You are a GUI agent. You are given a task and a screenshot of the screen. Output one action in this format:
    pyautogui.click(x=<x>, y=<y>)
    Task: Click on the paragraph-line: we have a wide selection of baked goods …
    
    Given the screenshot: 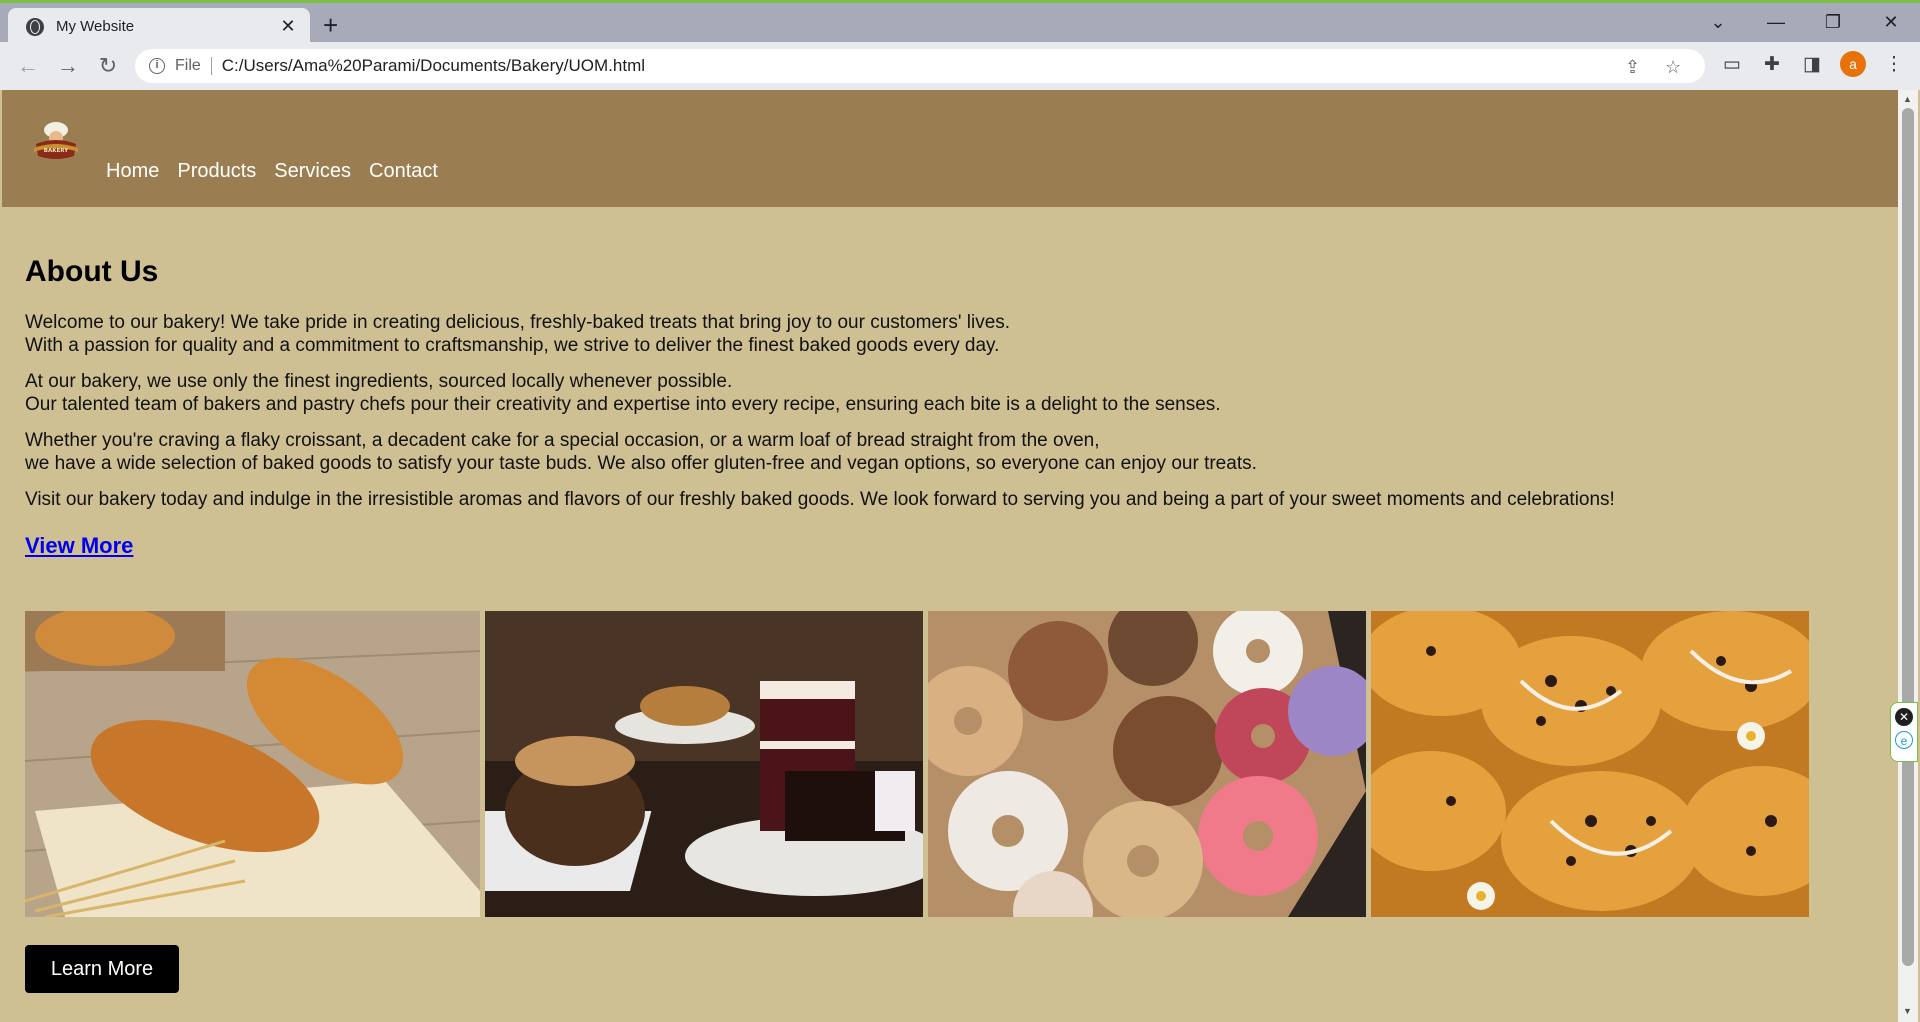 What is the action you would take?
    pyautogui.click(x=641, y=463)
    